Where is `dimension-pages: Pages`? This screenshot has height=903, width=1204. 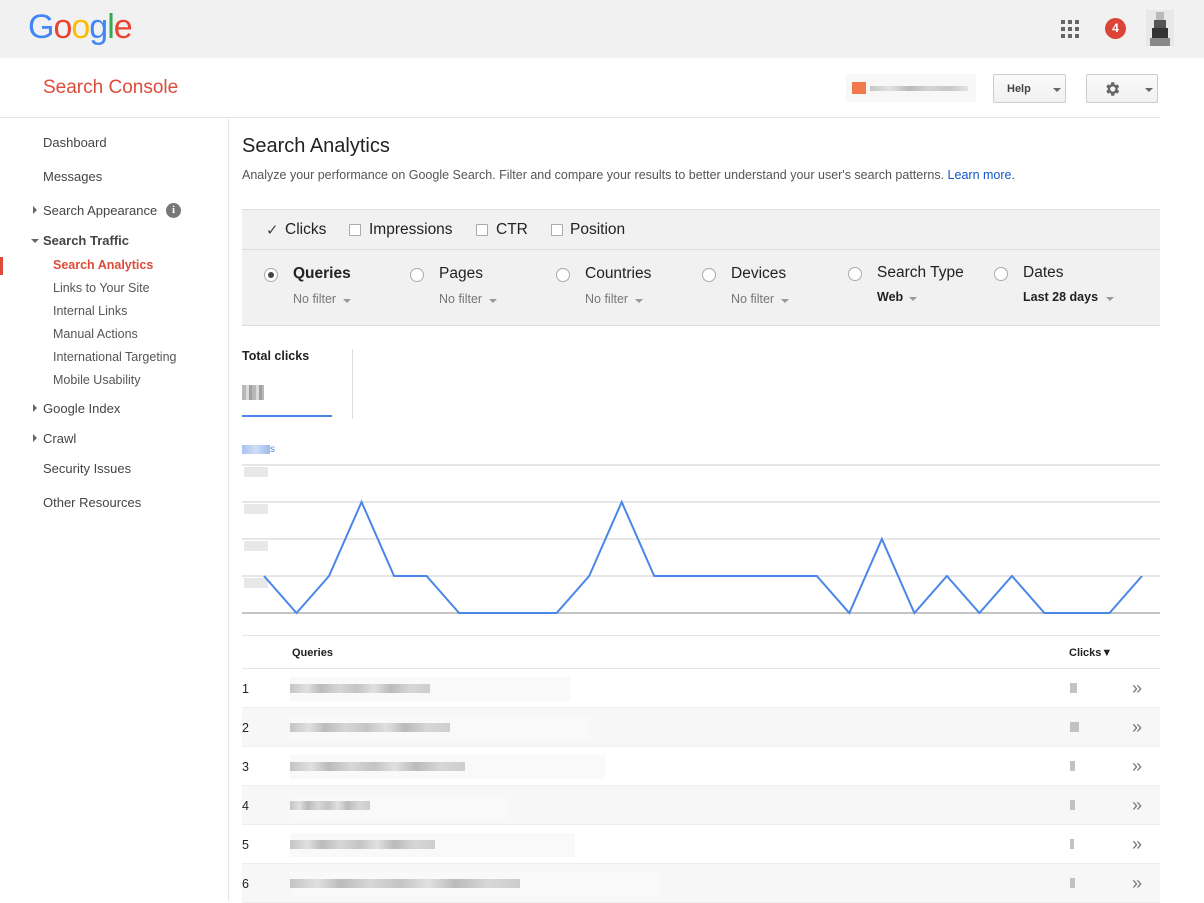
dimension-pages: Pages is located at coordinates (461, 274).